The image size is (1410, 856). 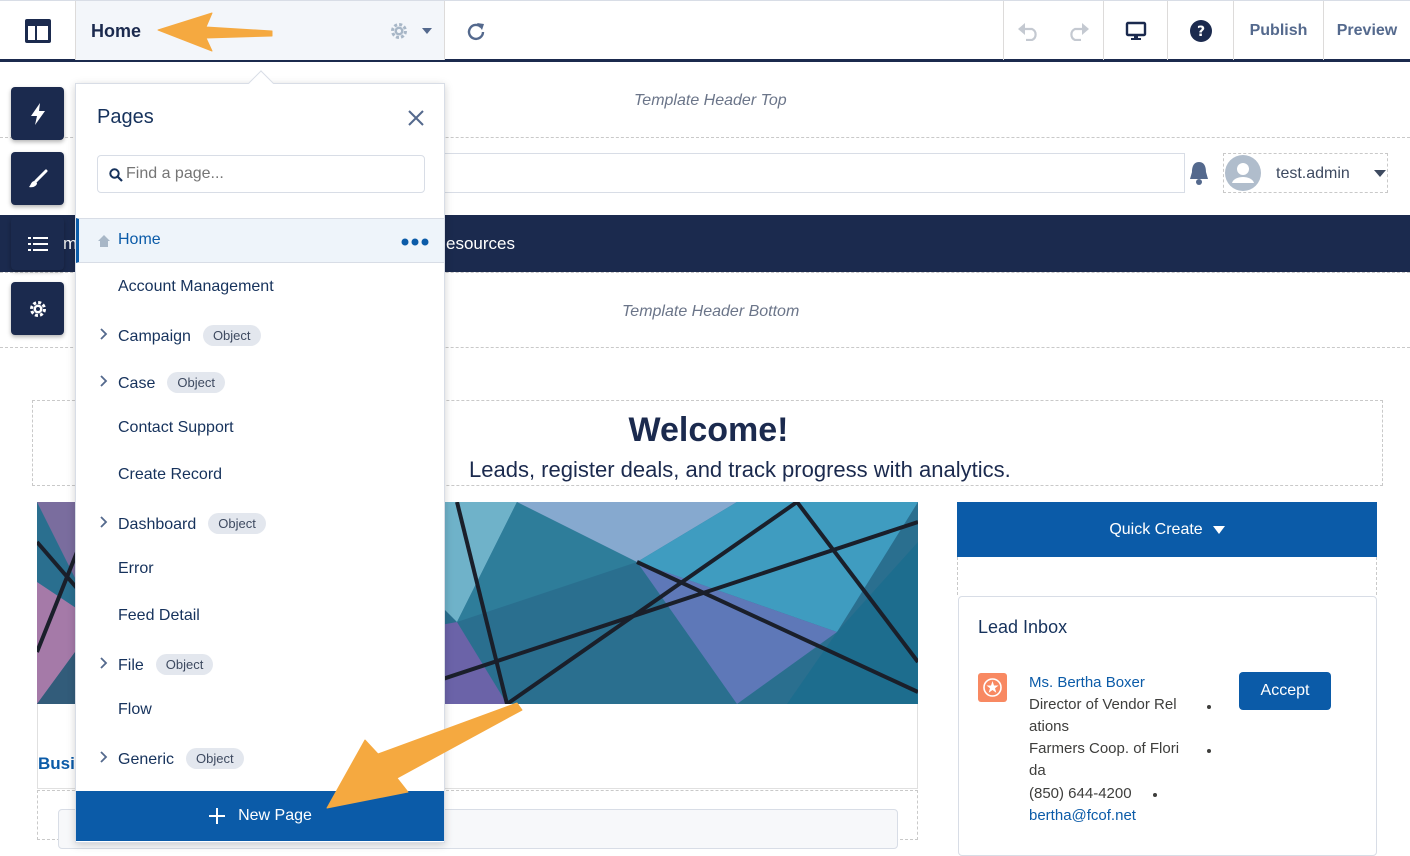 I want to click on page-name: File, so click(x=131, y=665).